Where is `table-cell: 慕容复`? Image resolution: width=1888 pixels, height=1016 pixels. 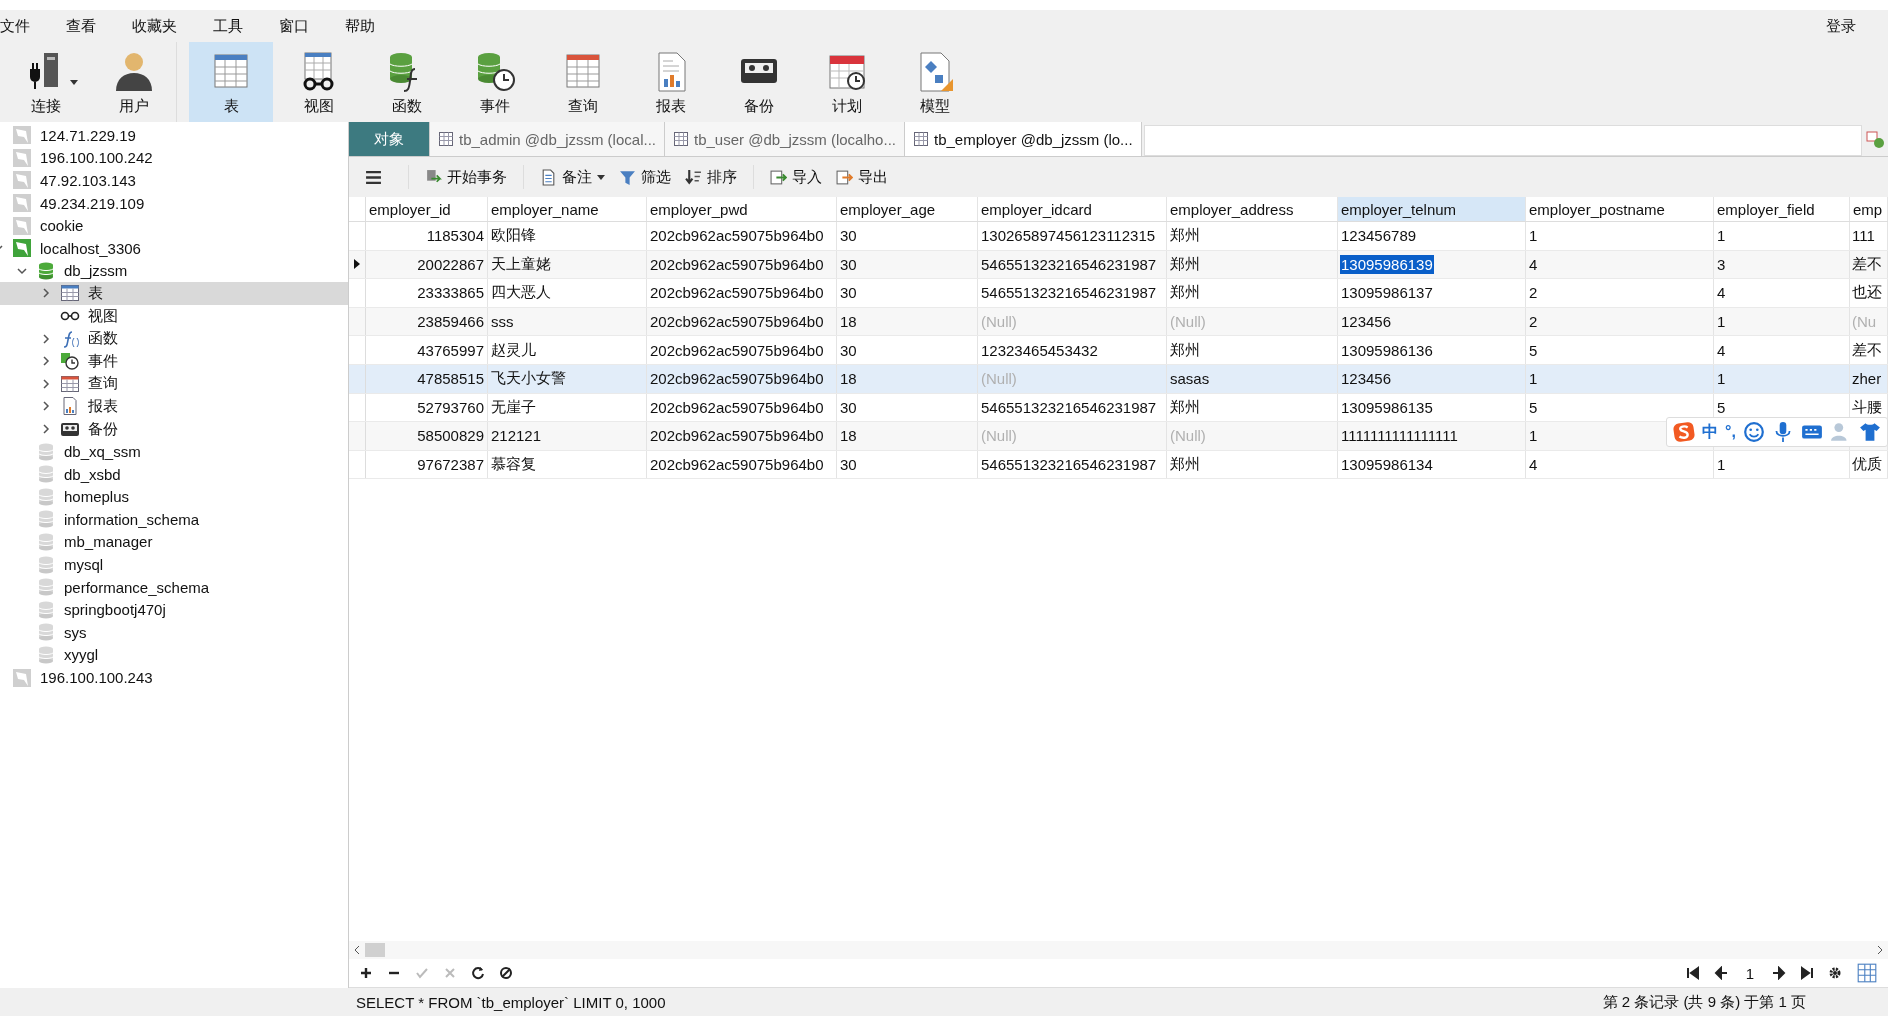 table-cell: 慕容复 is located at coordinates (513, 465).